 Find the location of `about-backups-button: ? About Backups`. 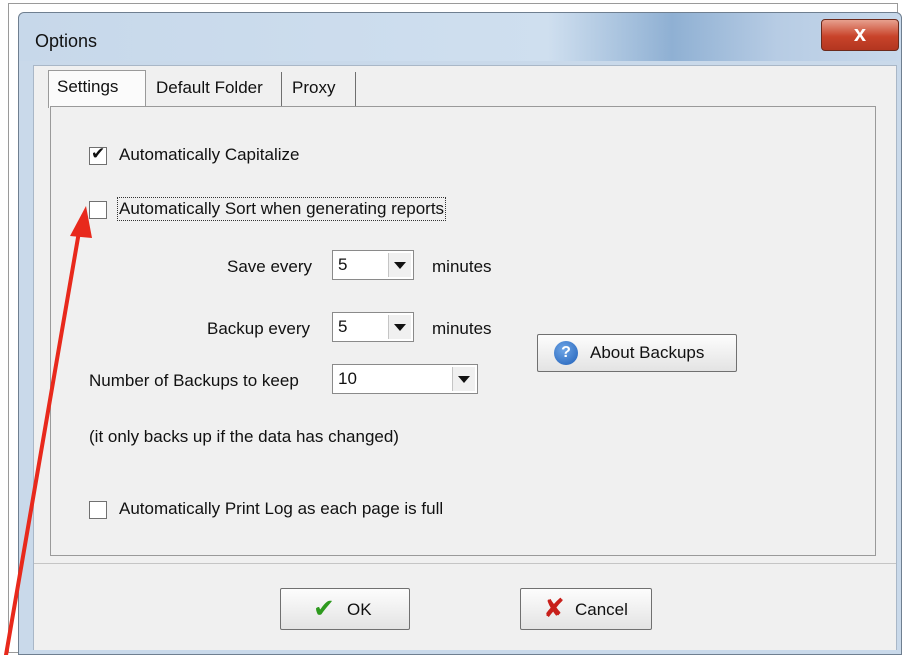

about-backups-button: ? About Backups is located at coordinates (637, 353).